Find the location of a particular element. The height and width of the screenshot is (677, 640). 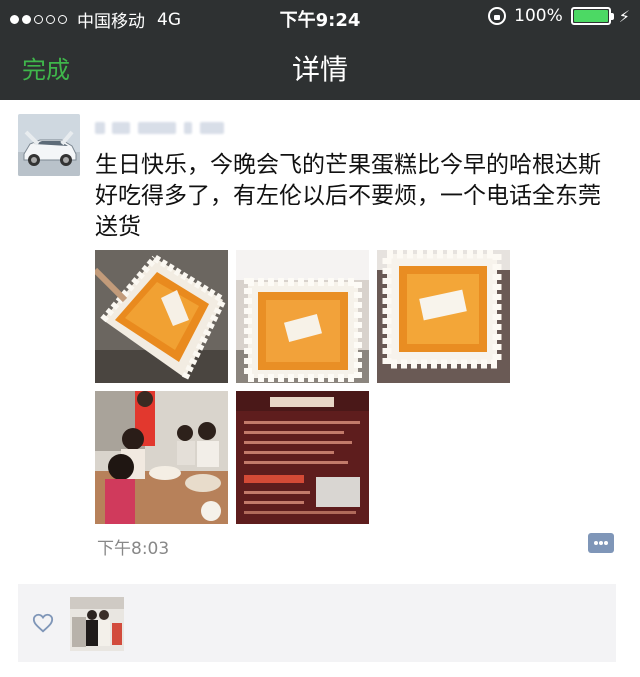

status-bar: 中国移动 4G 下午9:24 100% ⚡ is located at coordinates (320, 17).